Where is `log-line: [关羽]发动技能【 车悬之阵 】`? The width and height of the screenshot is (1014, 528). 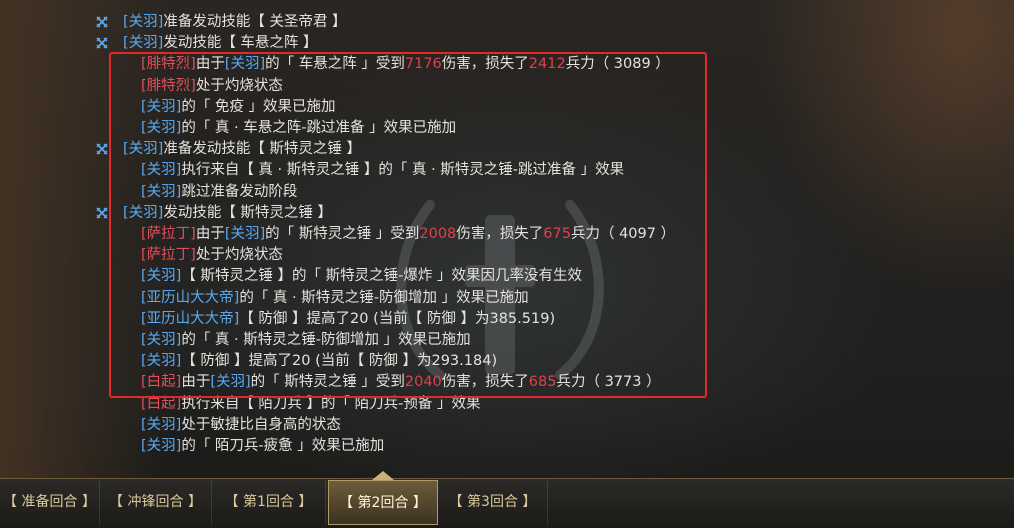
log-line: [关羽]发动技能【 车悬之阵 】 is located at coordinates (220, 43).